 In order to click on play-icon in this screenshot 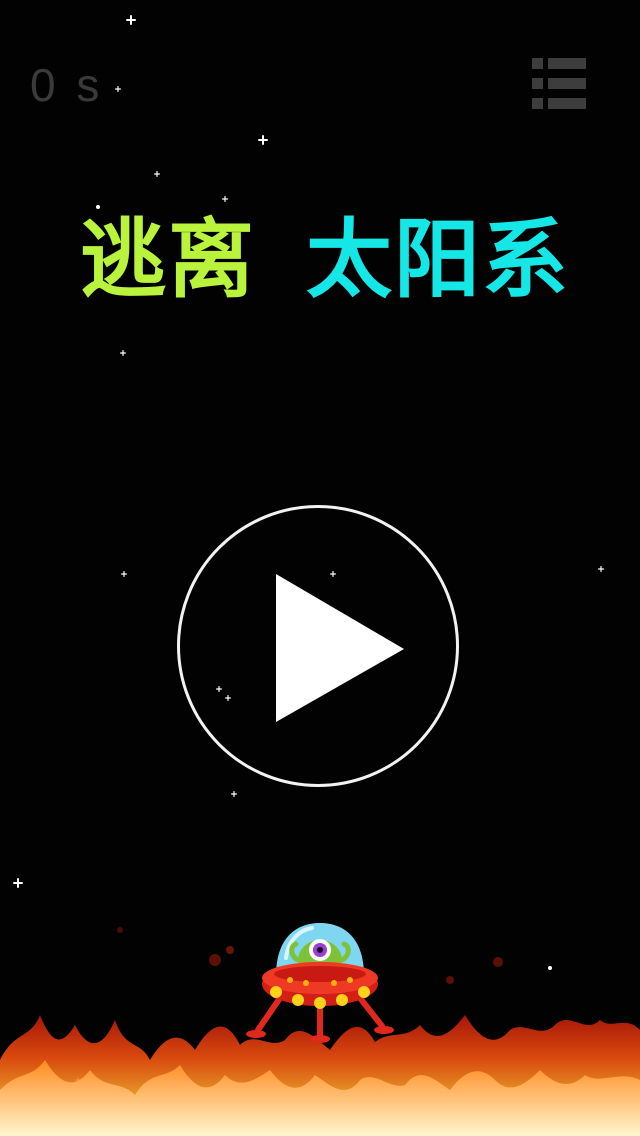, I will do `click(340, 648)`.